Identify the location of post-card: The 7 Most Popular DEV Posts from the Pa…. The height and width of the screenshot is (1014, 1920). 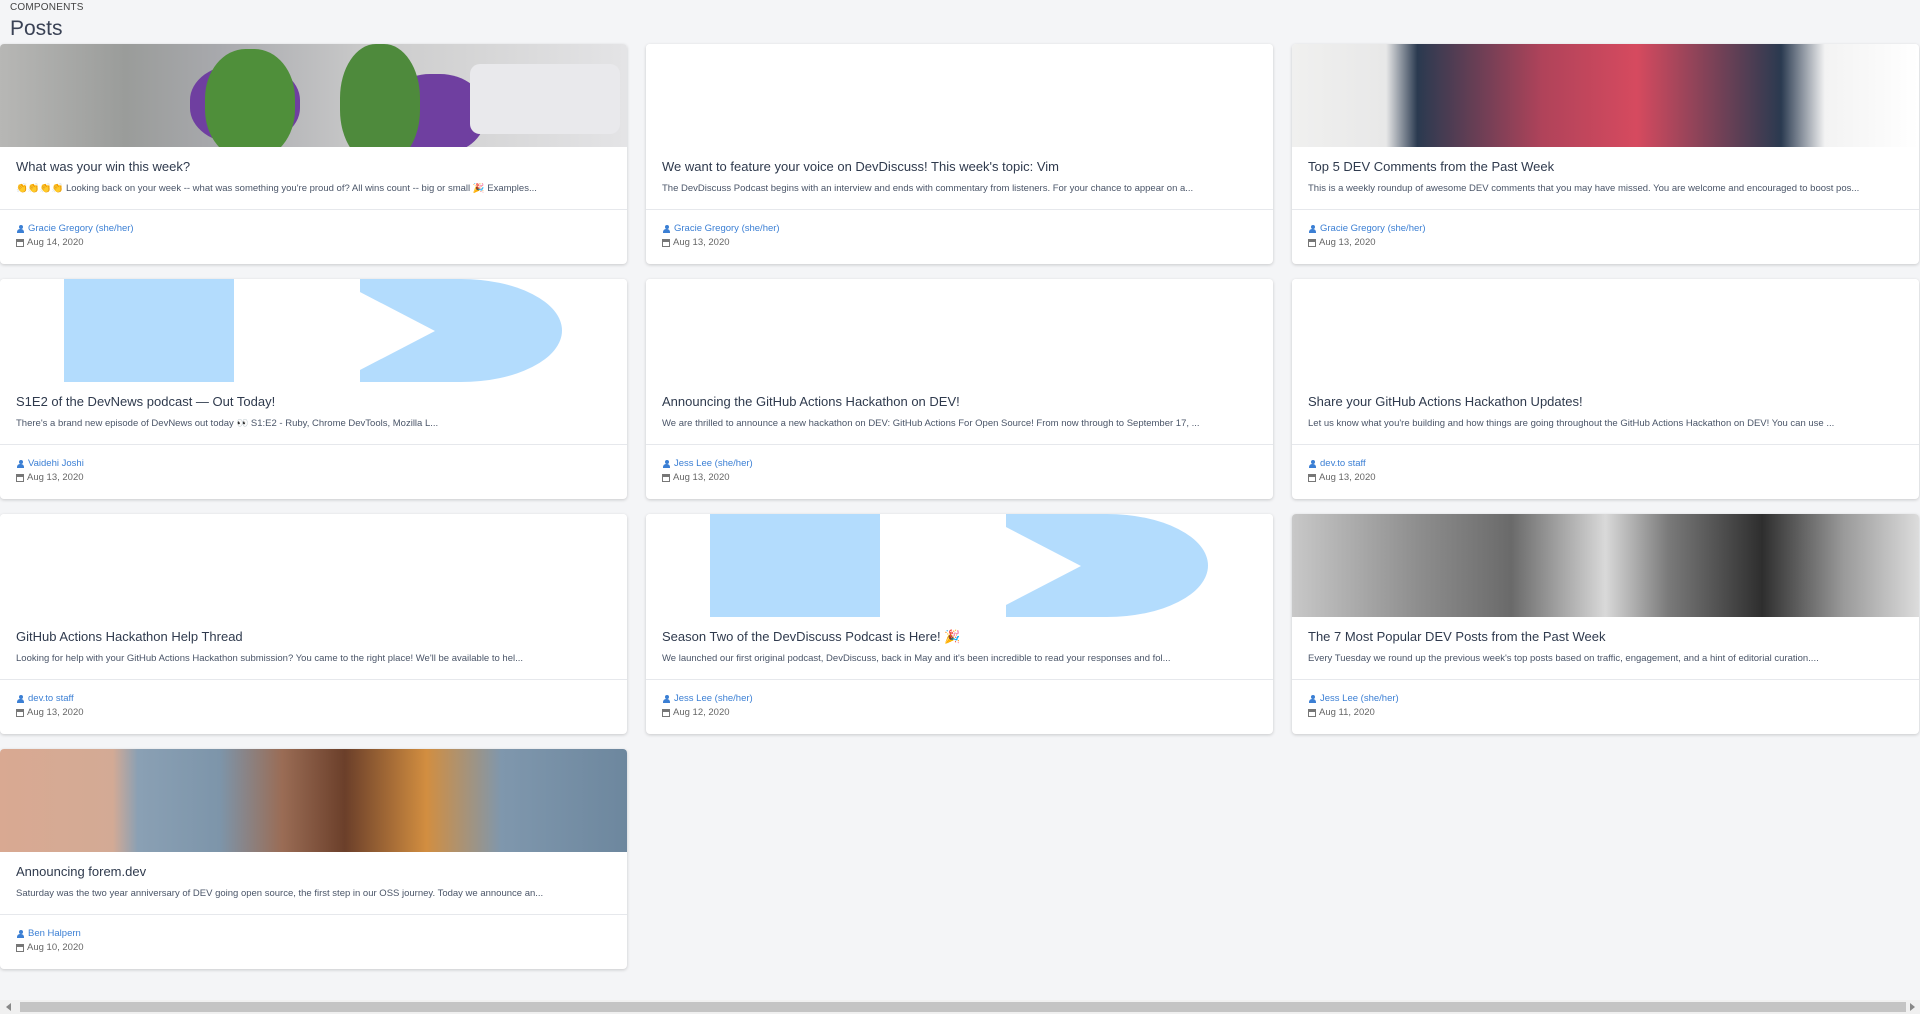
(1605, 624).